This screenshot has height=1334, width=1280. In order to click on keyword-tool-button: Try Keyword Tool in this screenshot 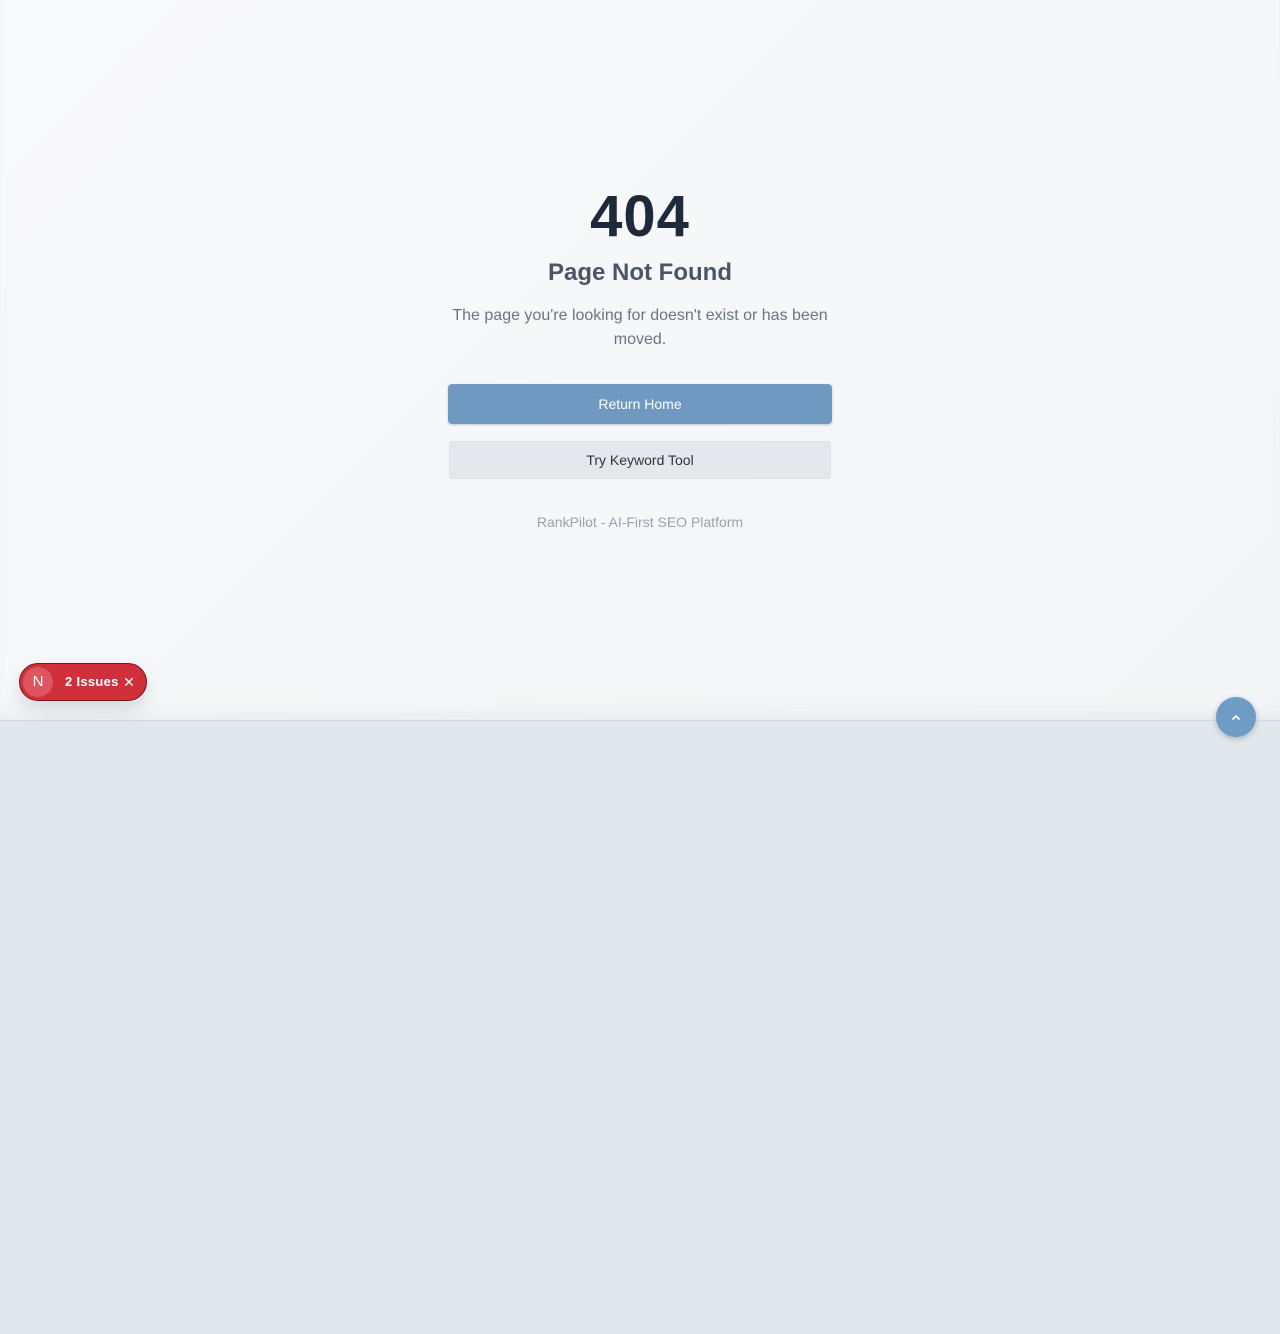, I will do `click(640, 460)`.